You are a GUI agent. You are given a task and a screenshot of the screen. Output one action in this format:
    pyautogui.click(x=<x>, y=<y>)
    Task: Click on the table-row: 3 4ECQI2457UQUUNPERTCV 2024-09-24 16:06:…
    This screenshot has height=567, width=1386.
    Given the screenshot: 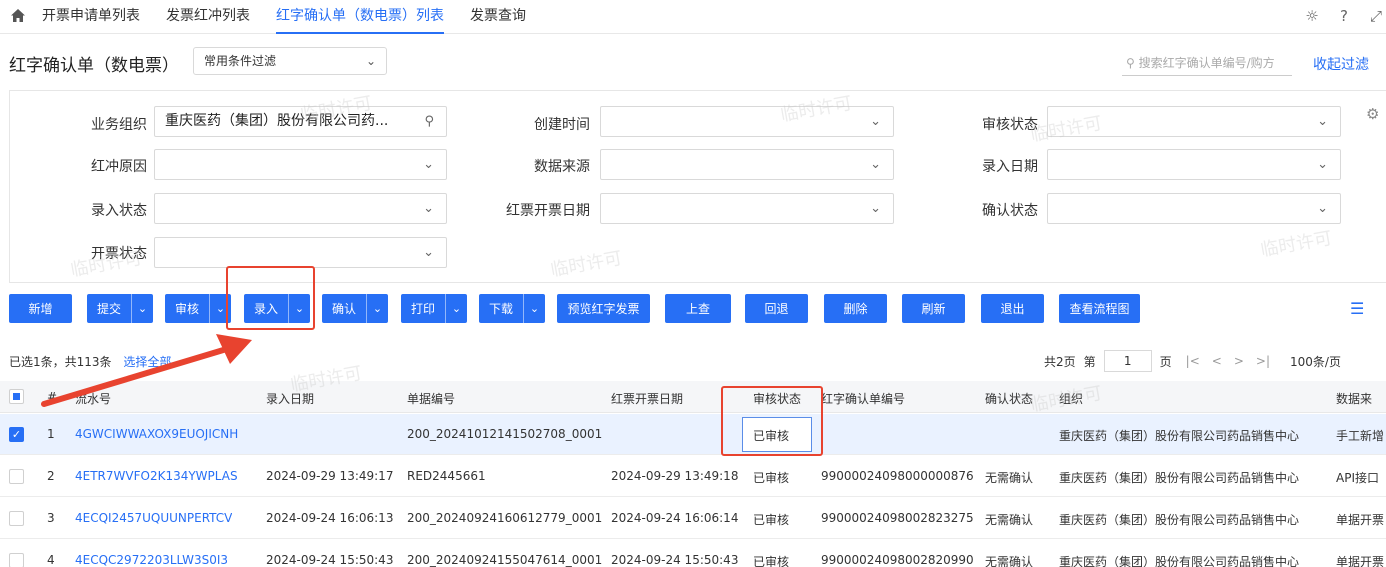 What is the action you would take?
    pyautogui.click(x=693, y=518)
    